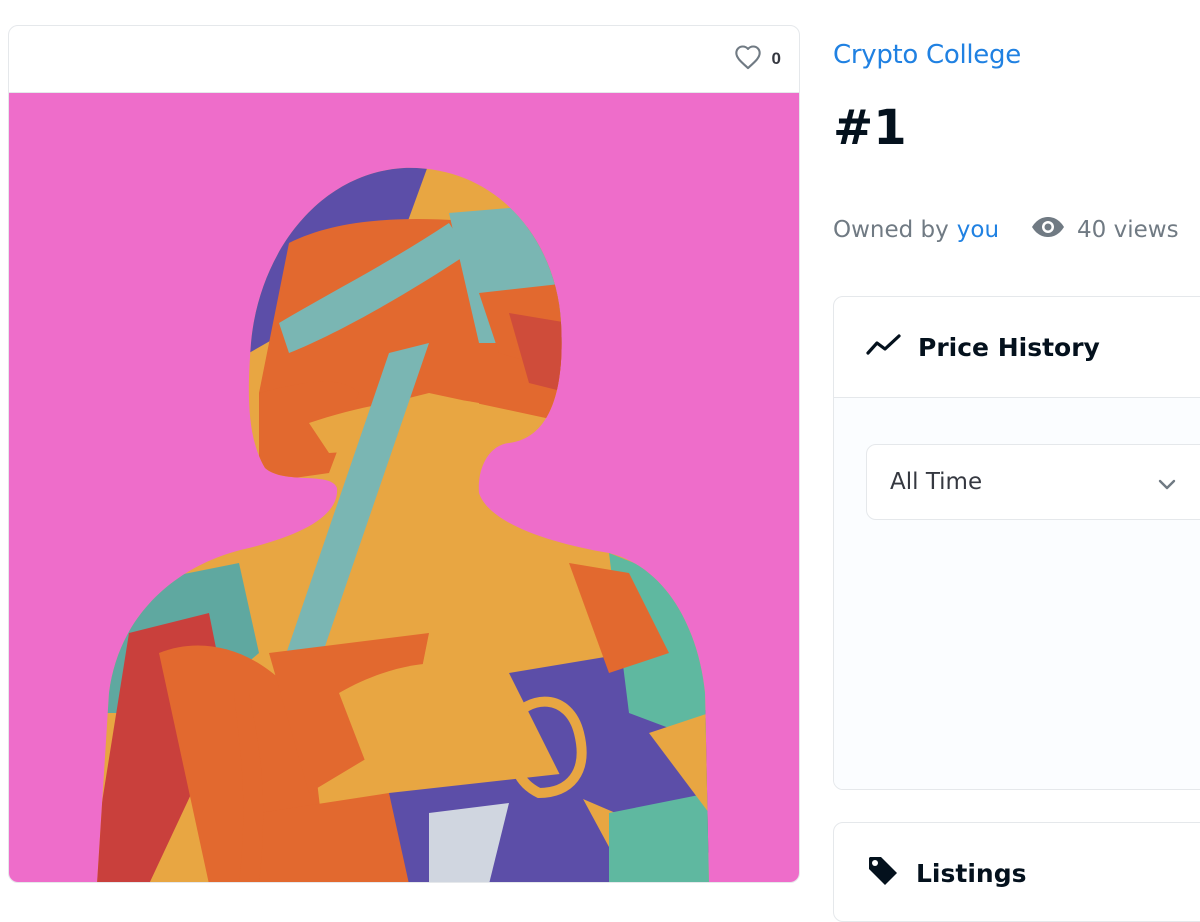 The height and width of the screenshot is (922, 1200). Describe the element at coordinates (1016, 230) in the screenshot. I see `owner-row: Owned by you 40 views` at that location.